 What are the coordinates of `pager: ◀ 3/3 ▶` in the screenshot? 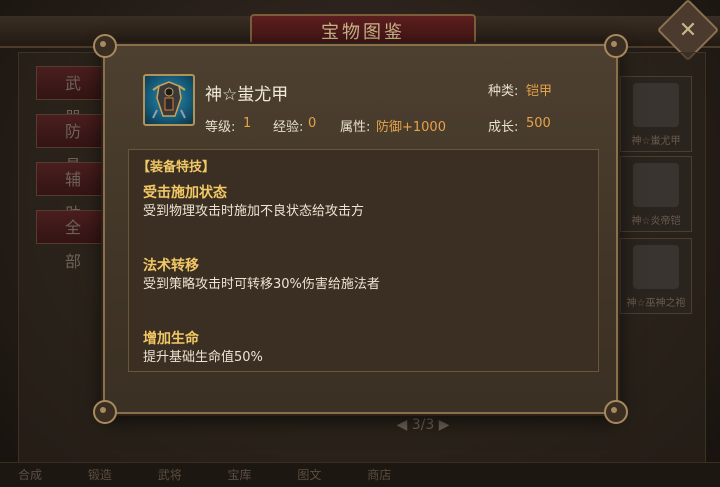 It's located at (423, 425).